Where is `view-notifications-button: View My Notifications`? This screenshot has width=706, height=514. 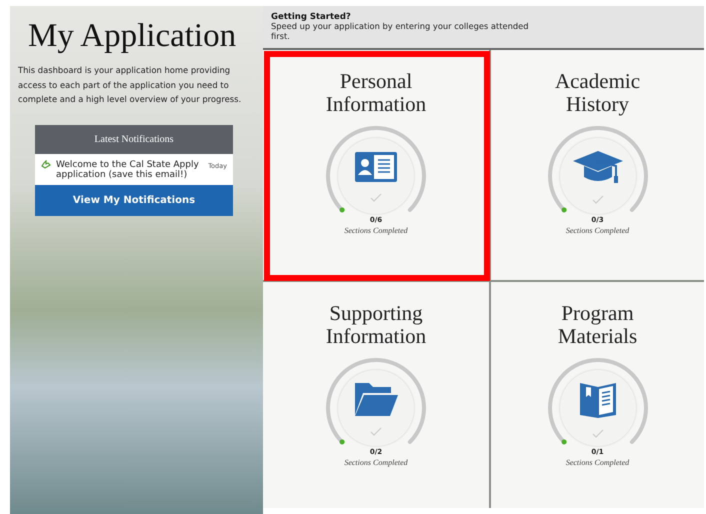
view-notifications-button: View My Notifications is located at coordinates (134, 200).